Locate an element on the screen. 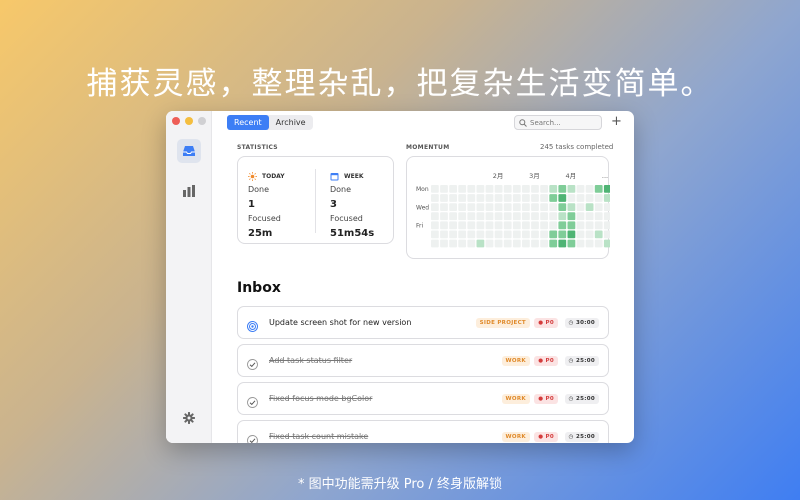  week-done-label: Done is located at coordinates (341, 189).